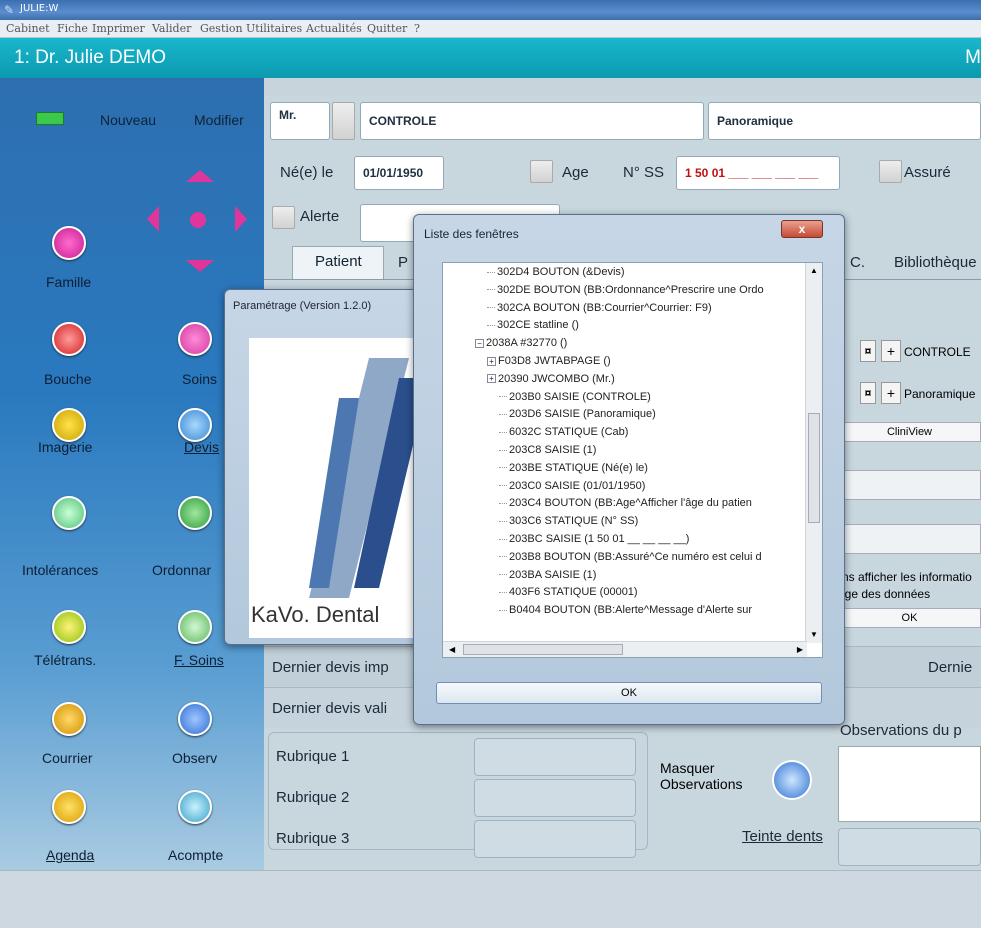  What do you see at coordinates (802, 229) in the screenshot?
I see `close-icon: x` at bounding box center [802, 229].